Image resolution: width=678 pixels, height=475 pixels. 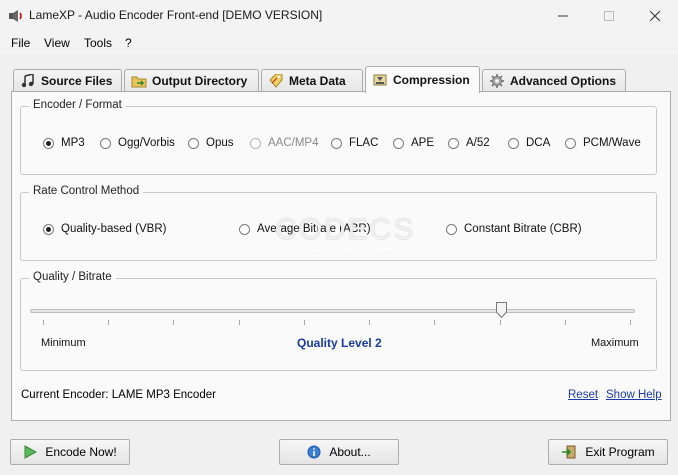 What do you see at coordinates (314, 229) in the screenshot?
I see `radio-label: Average Bitrate (ABR)` at bounding box center [314, 229].